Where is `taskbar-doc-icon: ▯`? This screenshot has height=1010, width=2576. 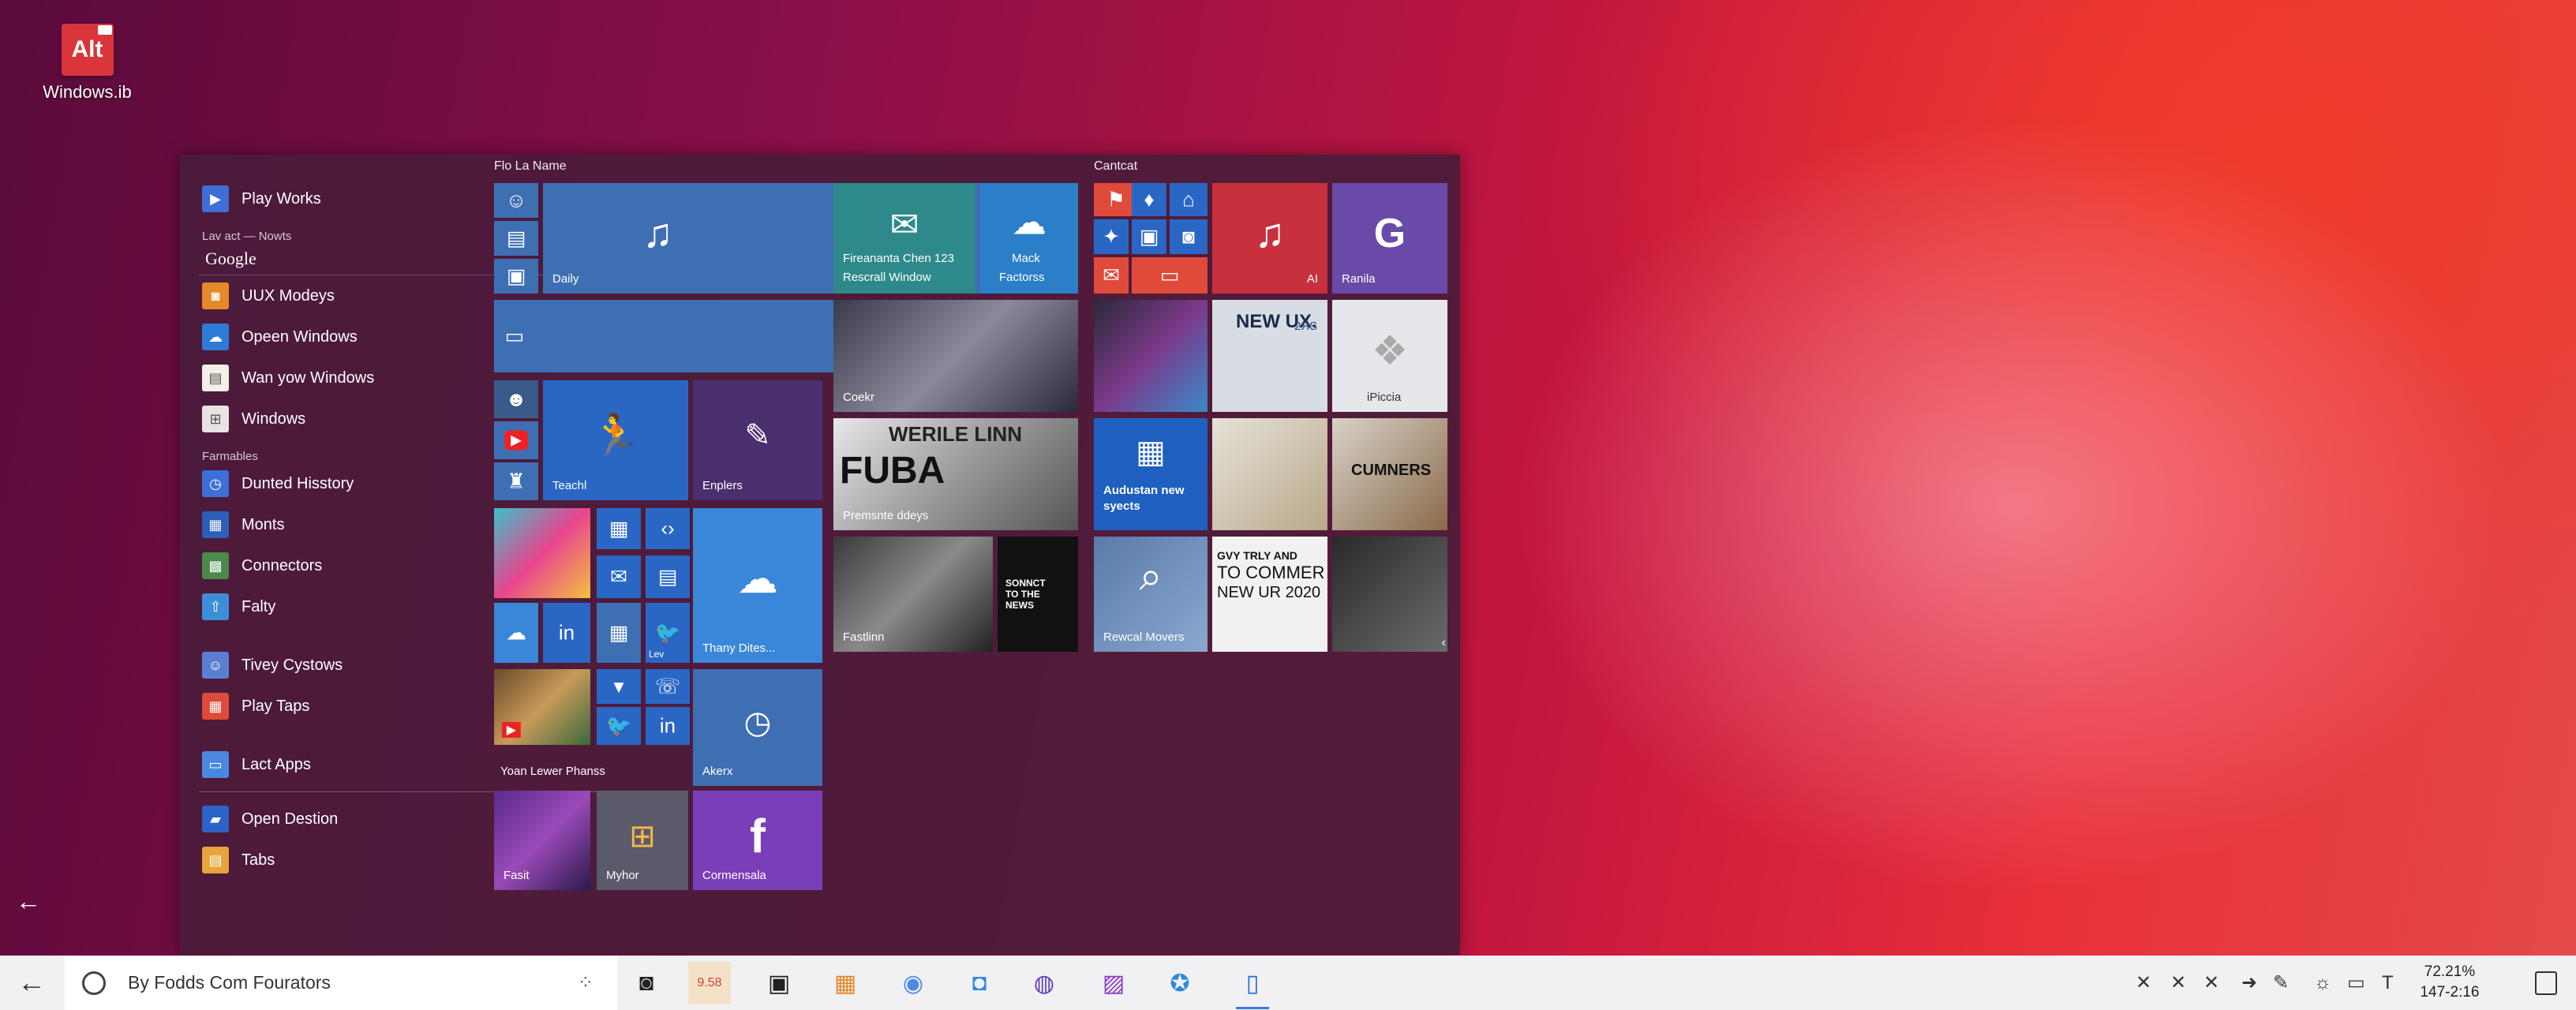 taskbar-doc-icon: ▯ is located at coordinates (1252, 985).